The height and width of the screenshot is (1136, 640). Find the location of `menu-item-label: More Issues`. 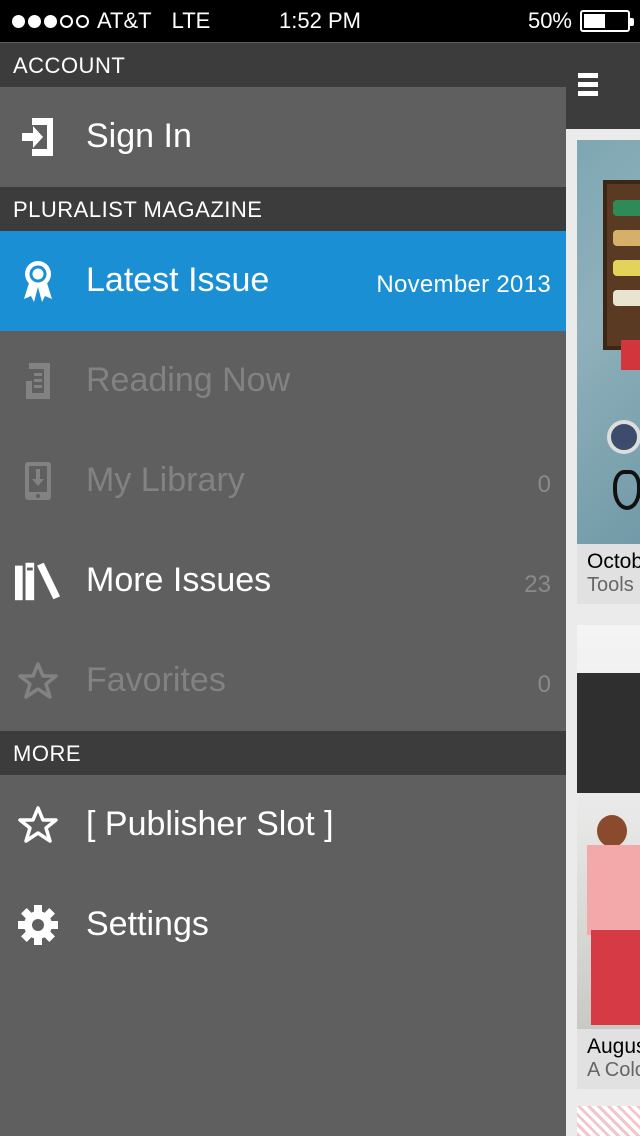

menu-item-label: More Issues is located at coordinates (179, 580).